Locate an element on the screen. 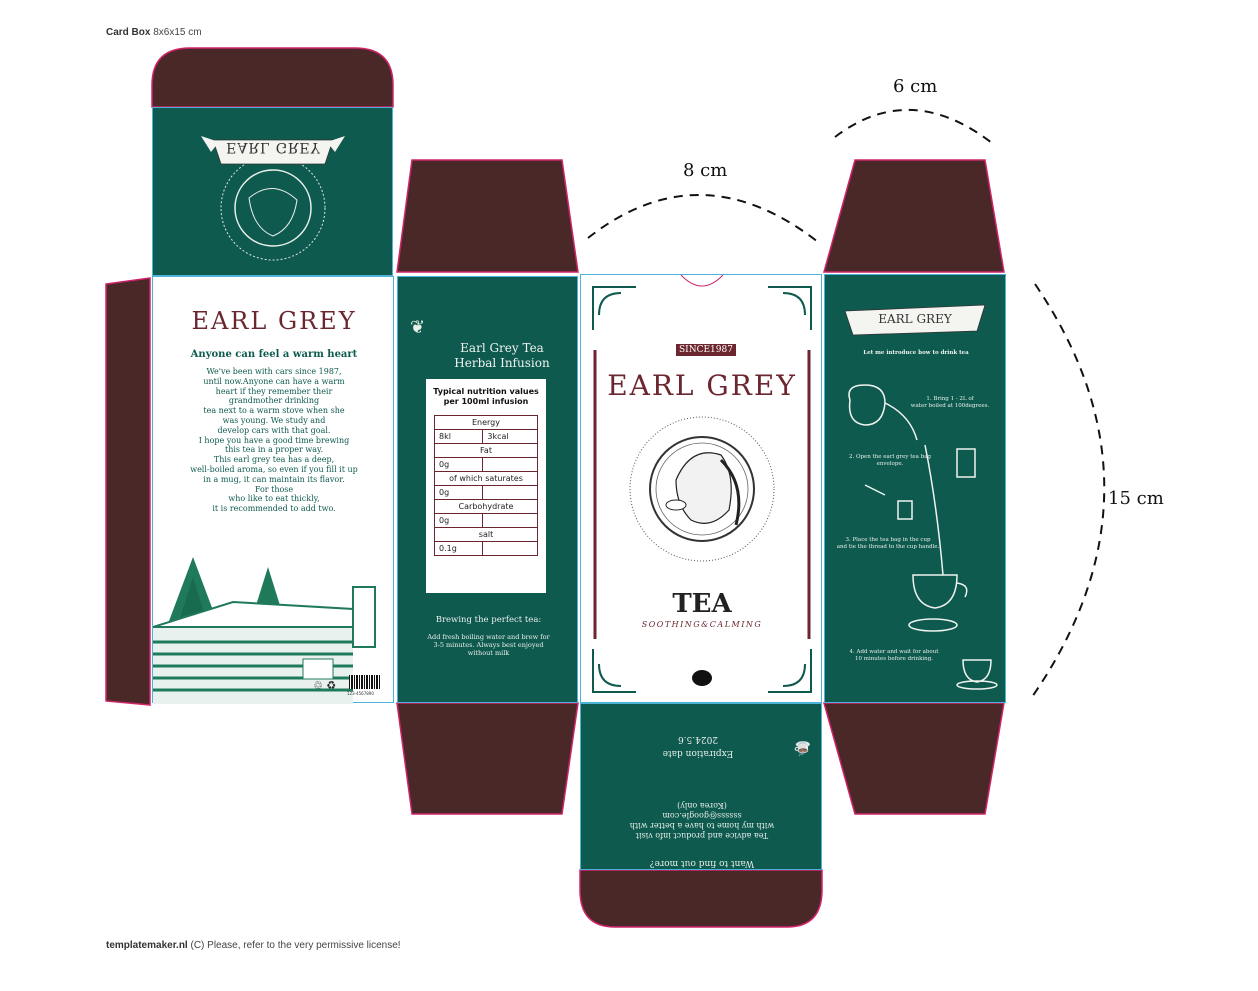  barcode-number: 123-4567890 is located at coordinates (360, 693).